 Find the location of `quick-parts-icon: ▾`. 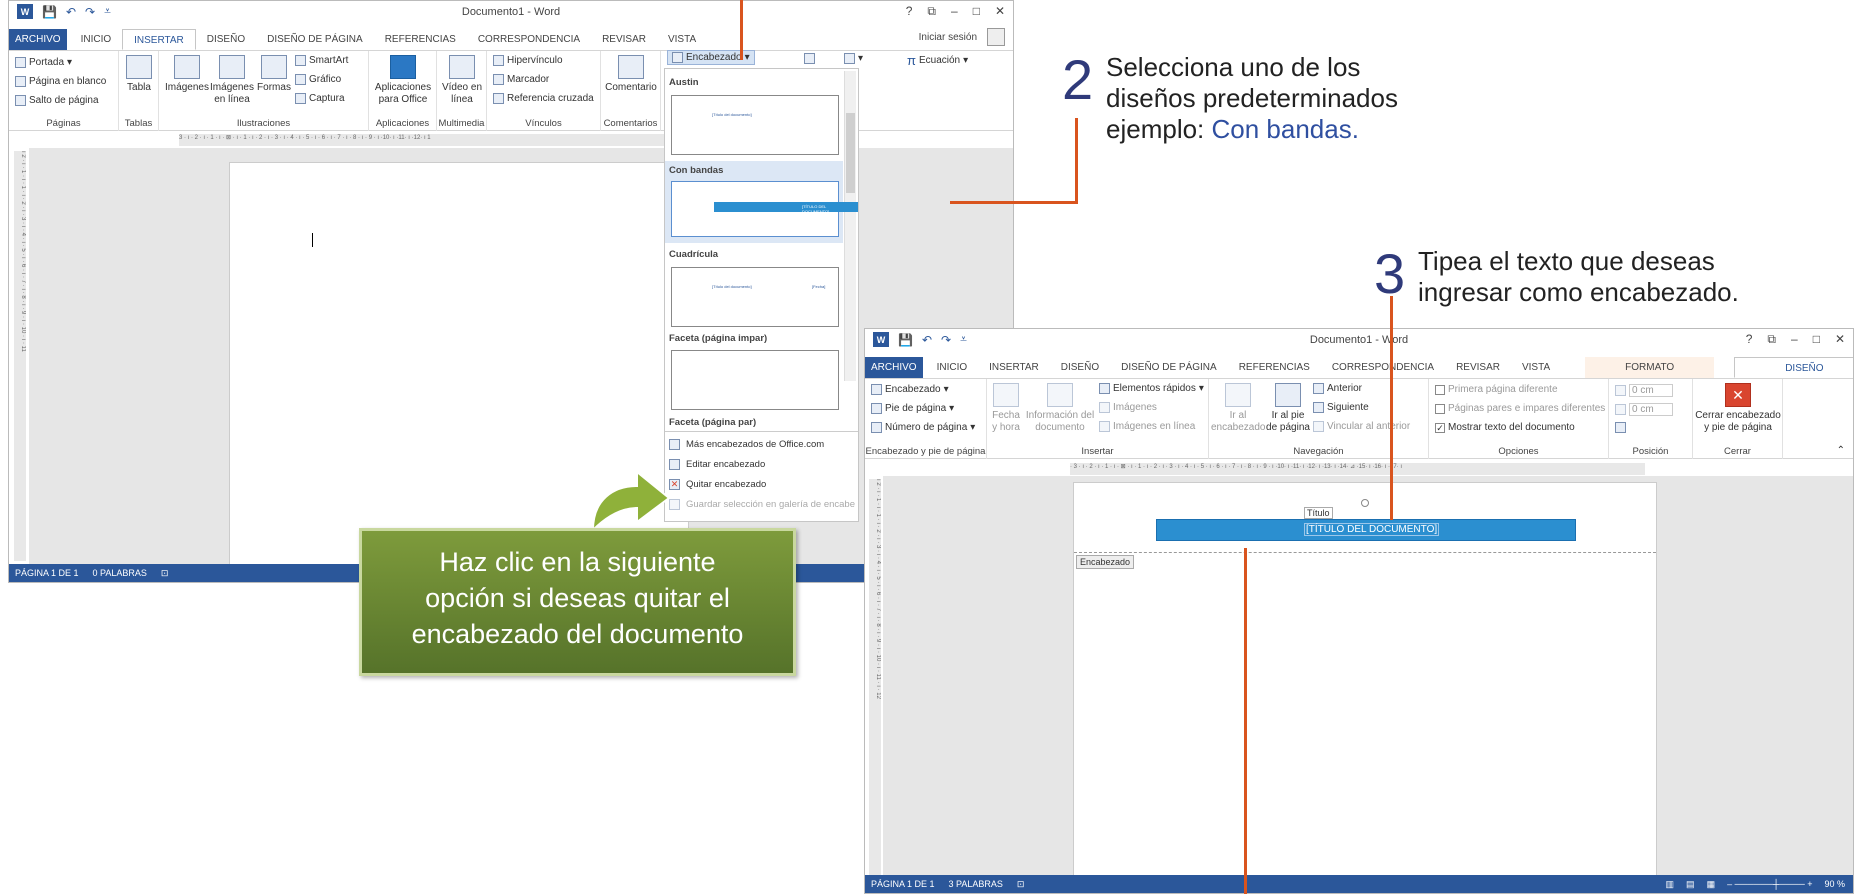

quick-parts-icon: ▾ is located at coordinates (853, 58).